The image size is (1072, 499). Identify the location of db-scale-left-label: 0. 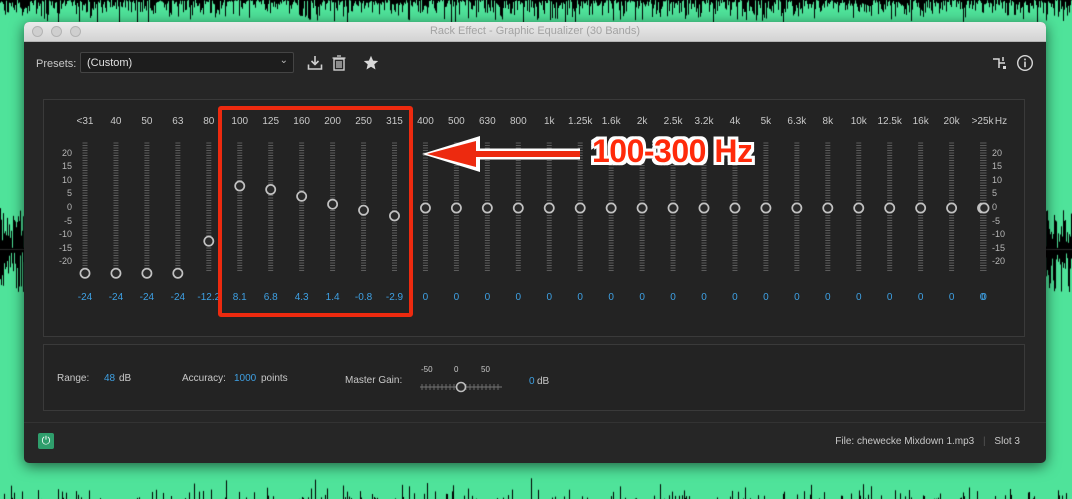
(69, 207).